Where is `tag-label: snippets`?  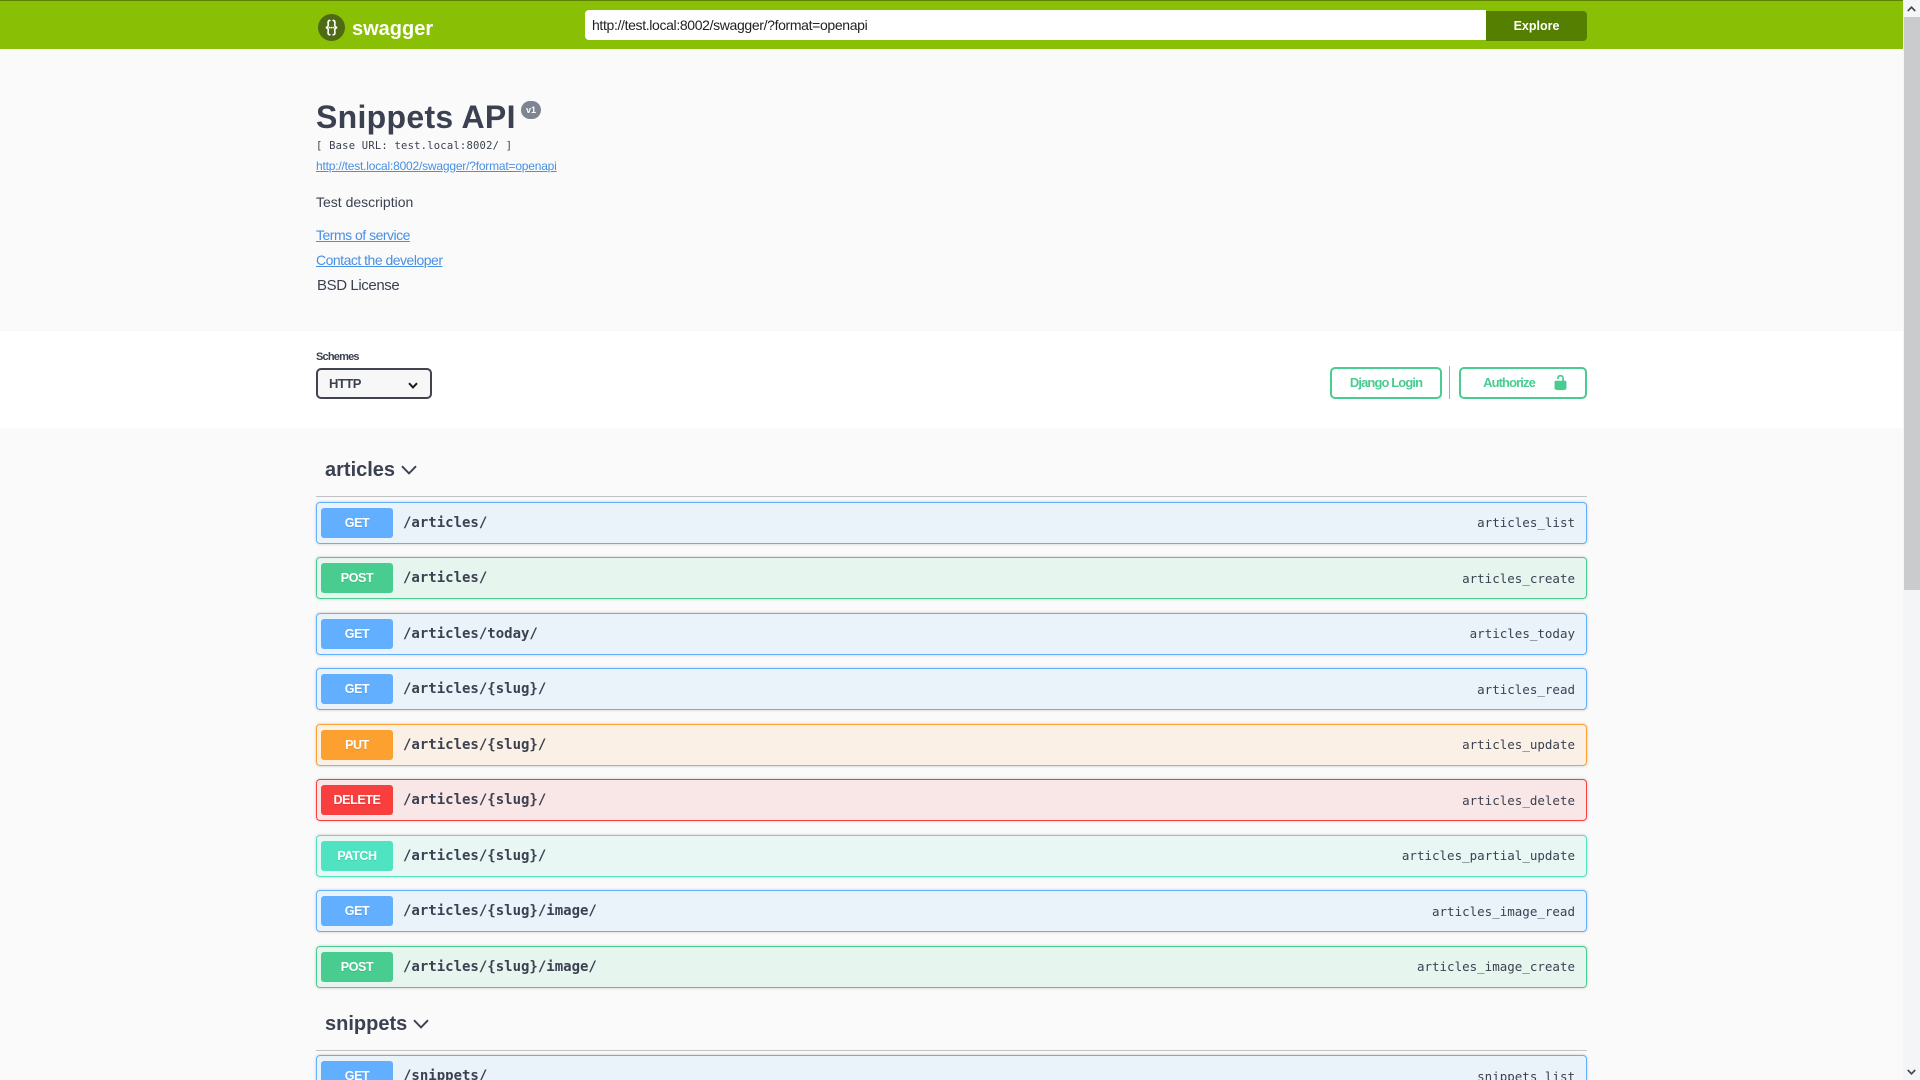 tag-label: snippets is located at coordinates (366, 1024).